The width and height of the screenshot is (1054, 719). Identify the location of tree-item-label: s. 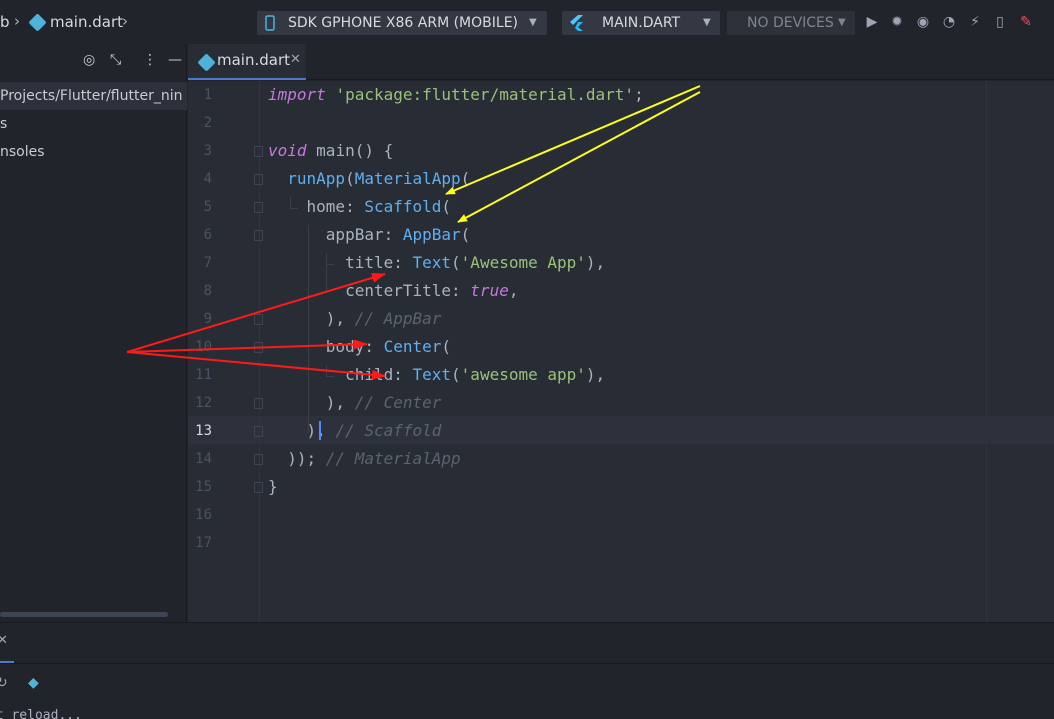
(4, 124).